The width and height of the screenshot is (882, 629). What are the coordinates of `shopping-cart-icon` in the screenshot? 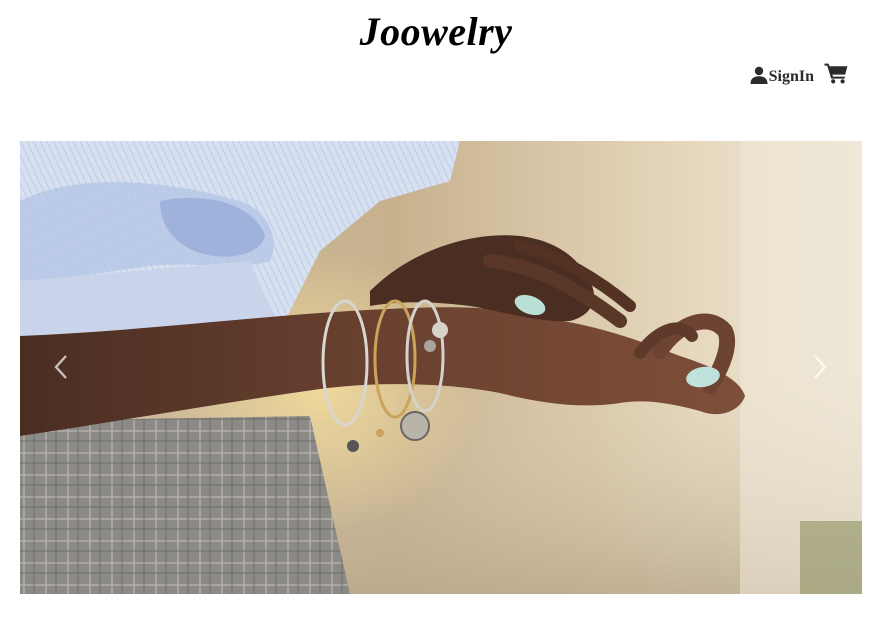 It's located at (836, 73).